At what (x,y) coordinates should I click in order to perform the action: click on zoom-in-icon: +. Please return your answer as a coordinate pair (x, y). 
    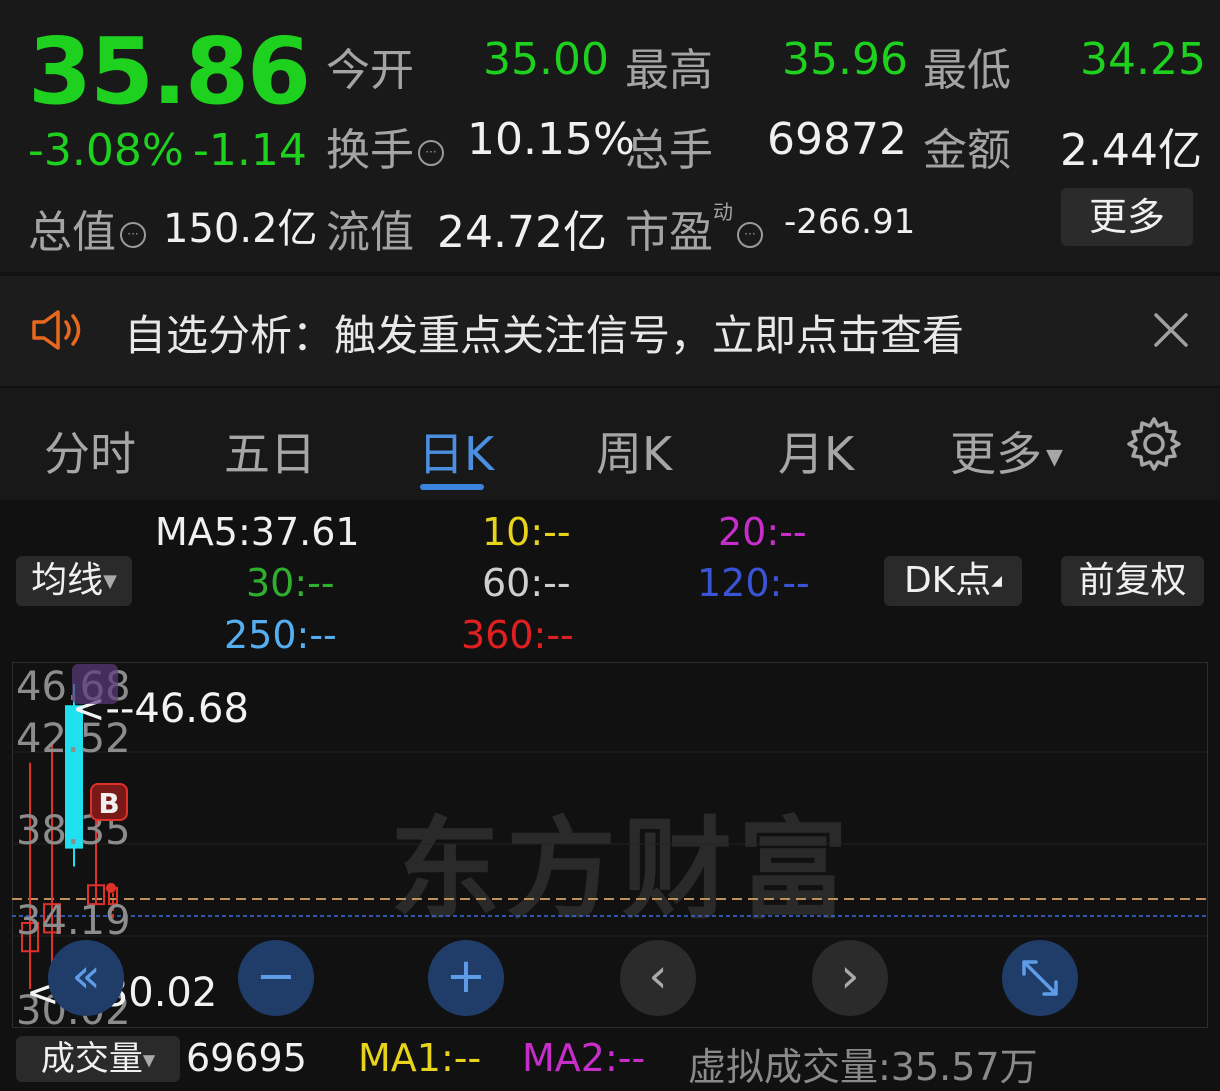
    Looking at the image, I should click on (466, 976).